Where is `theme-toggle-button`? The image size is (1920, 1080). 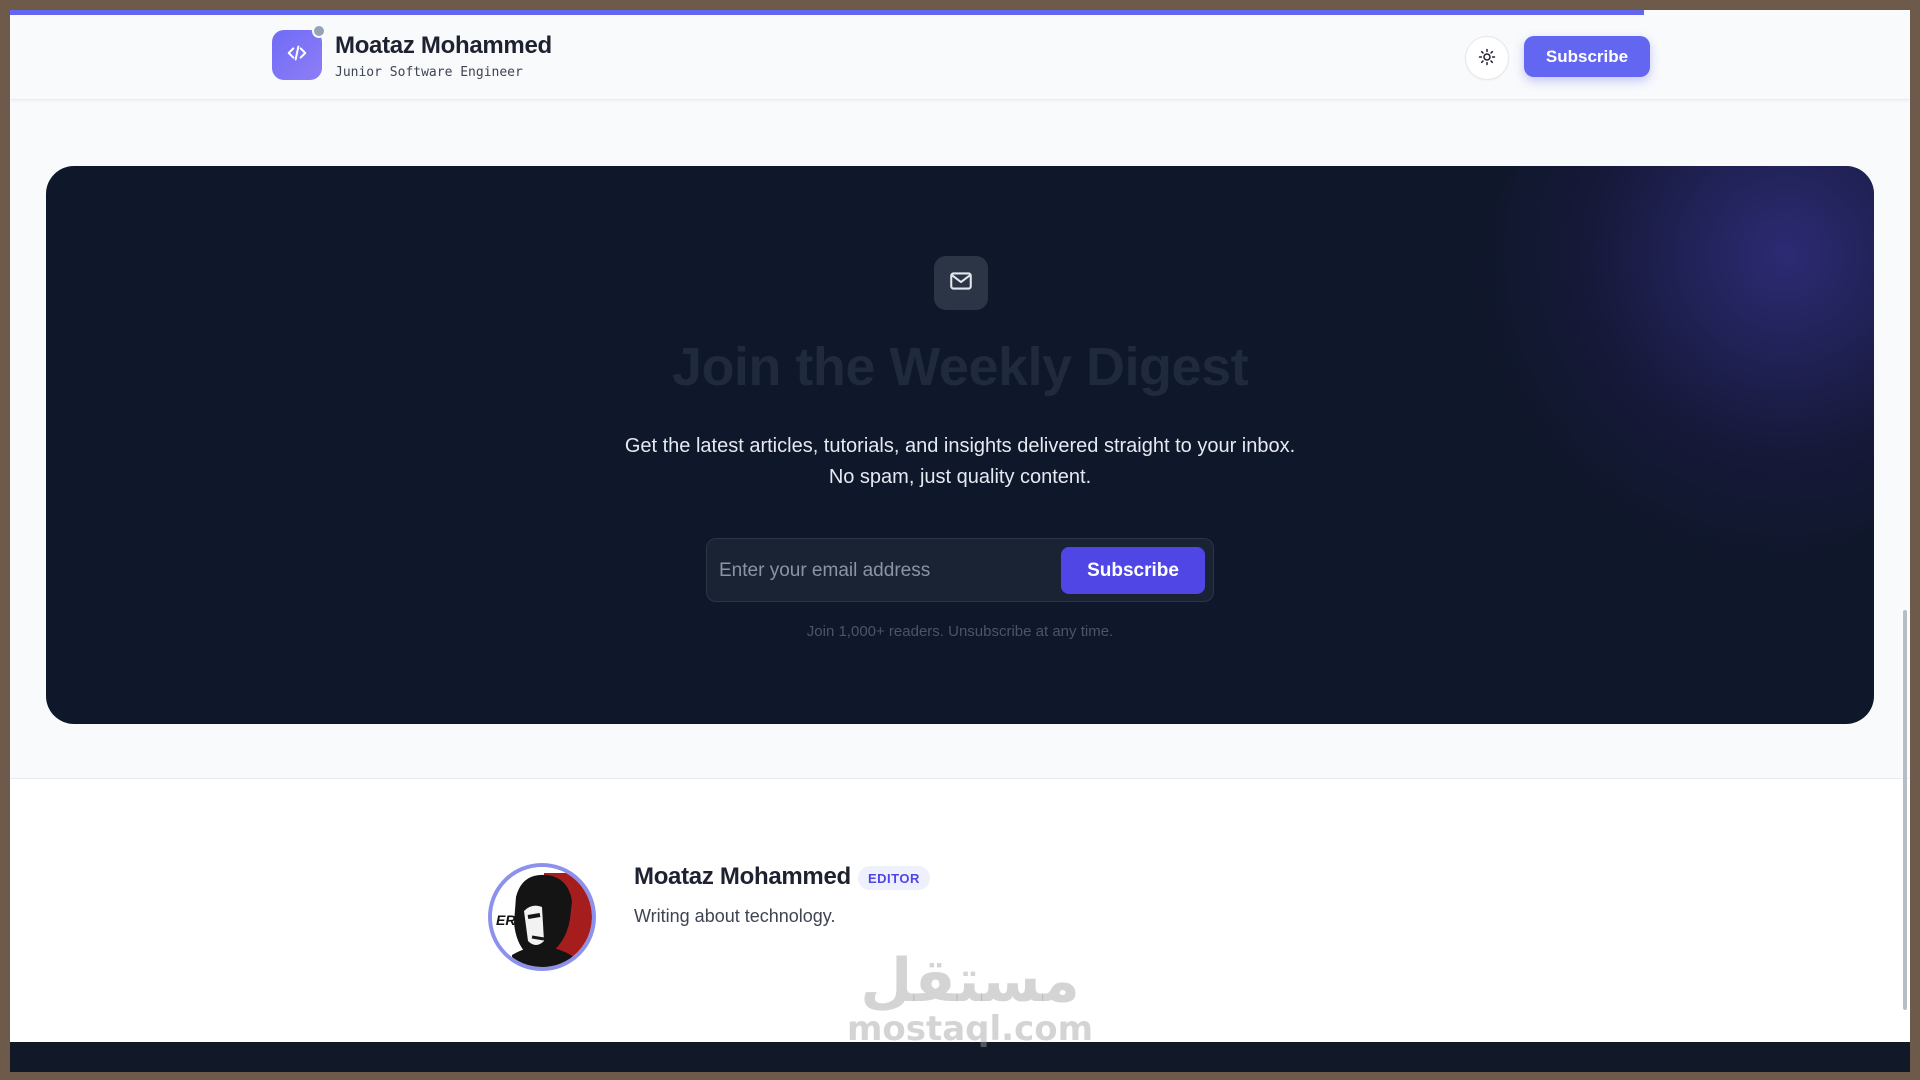
theme-toggle-button is located at coordinates (1487, 58).